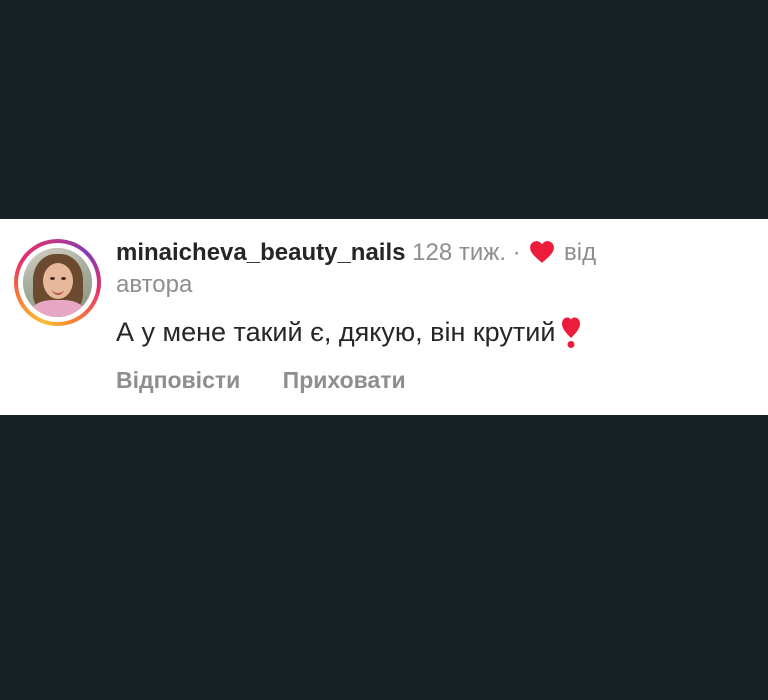  I want to click on avatar-gap, so click(57, 282).